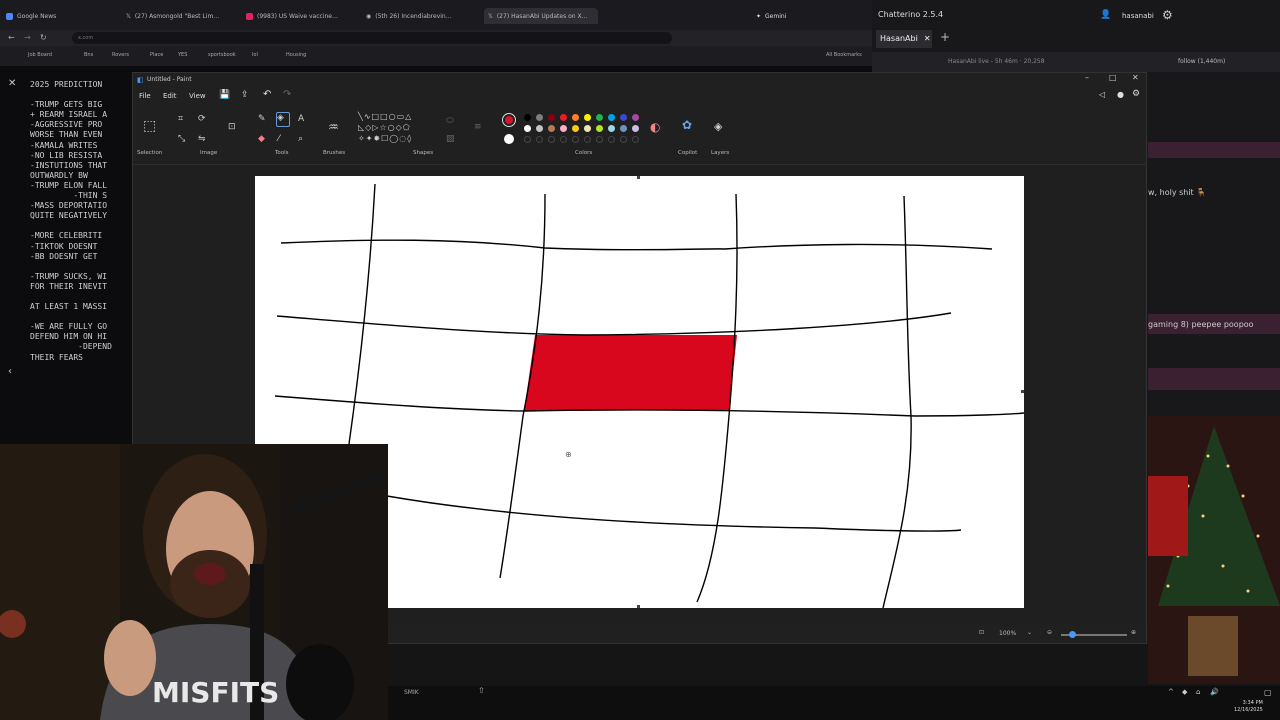  What do you see at coordinates (202, 139) in the screenshot?
I see `flip-icon: ⇋` at bounding box center [202, 139].